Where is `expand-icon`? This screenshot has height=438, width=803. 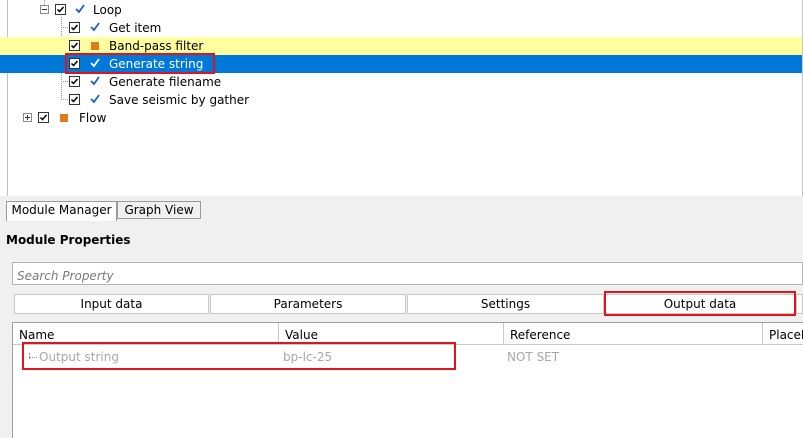 expand-icon is located at coordinates (27, 117).